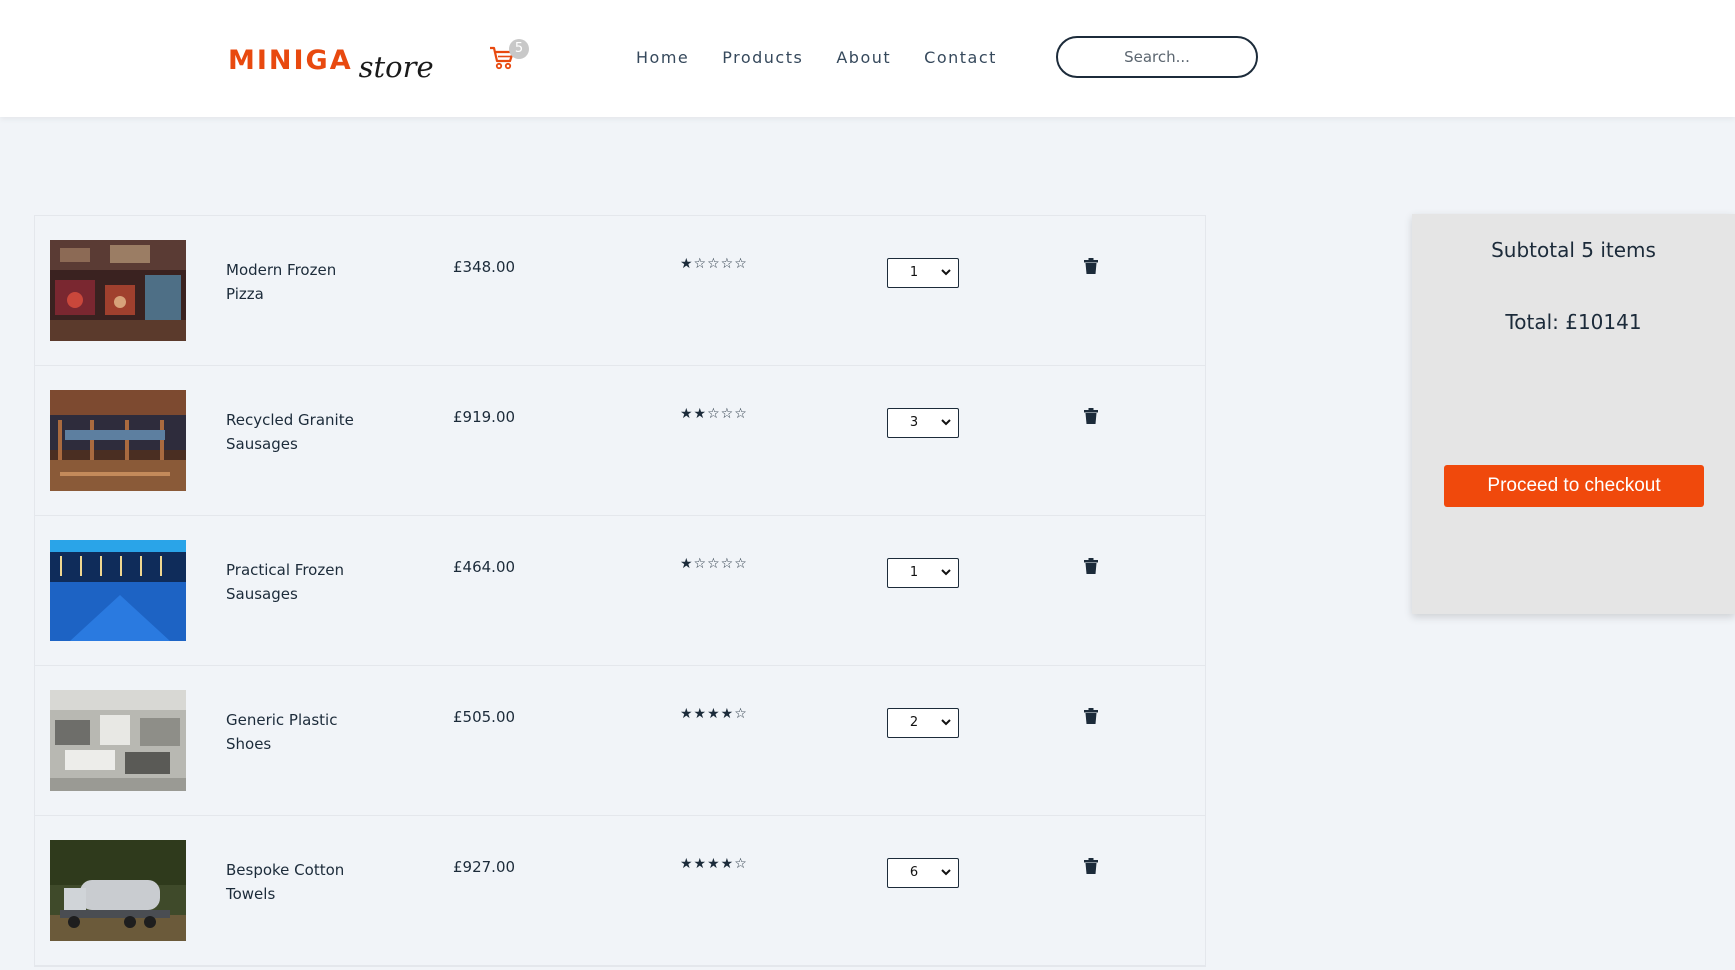  Describe the element at coordinates (923, 873) in the screenshot. I see `quantity-select: 6` at that location.